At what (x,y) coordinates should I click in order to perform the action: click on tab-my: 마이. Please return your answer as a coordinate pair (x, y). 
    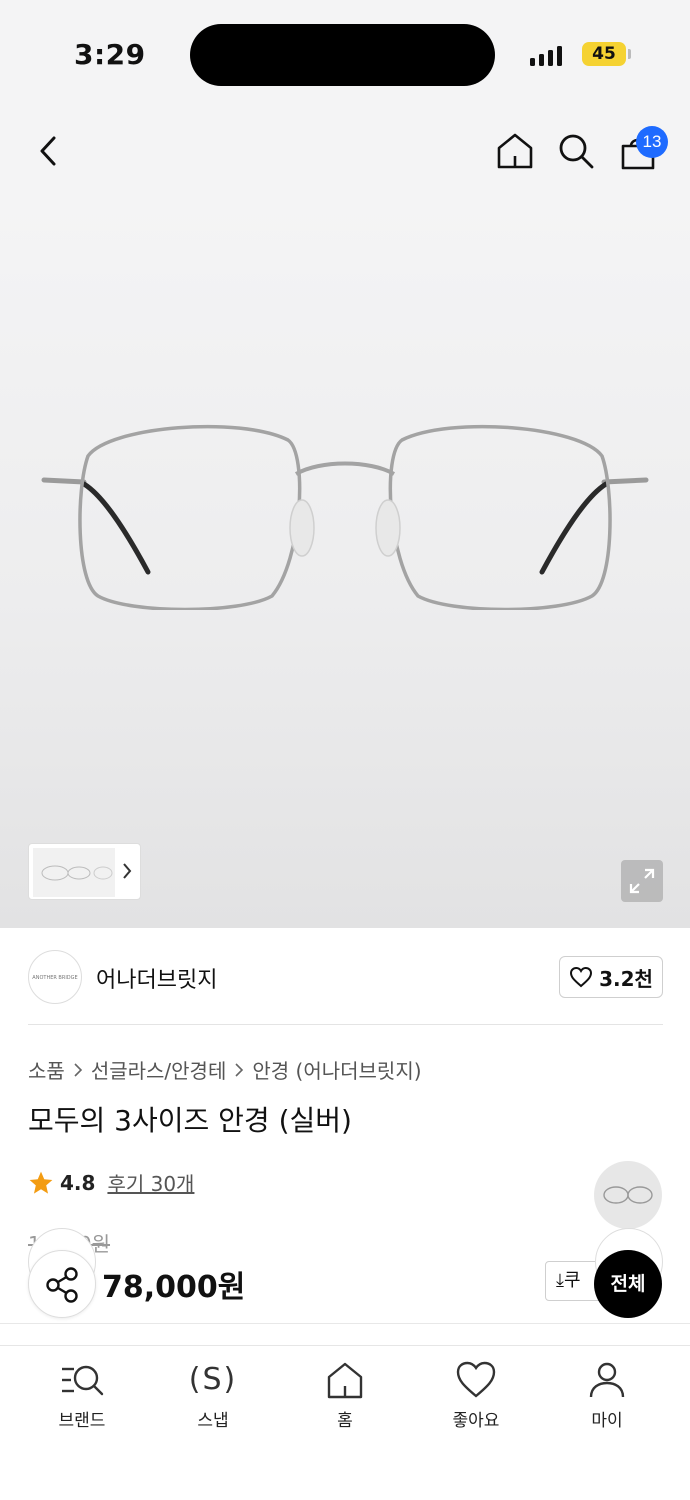
    Looking at the image, I should click on (607, 1395).